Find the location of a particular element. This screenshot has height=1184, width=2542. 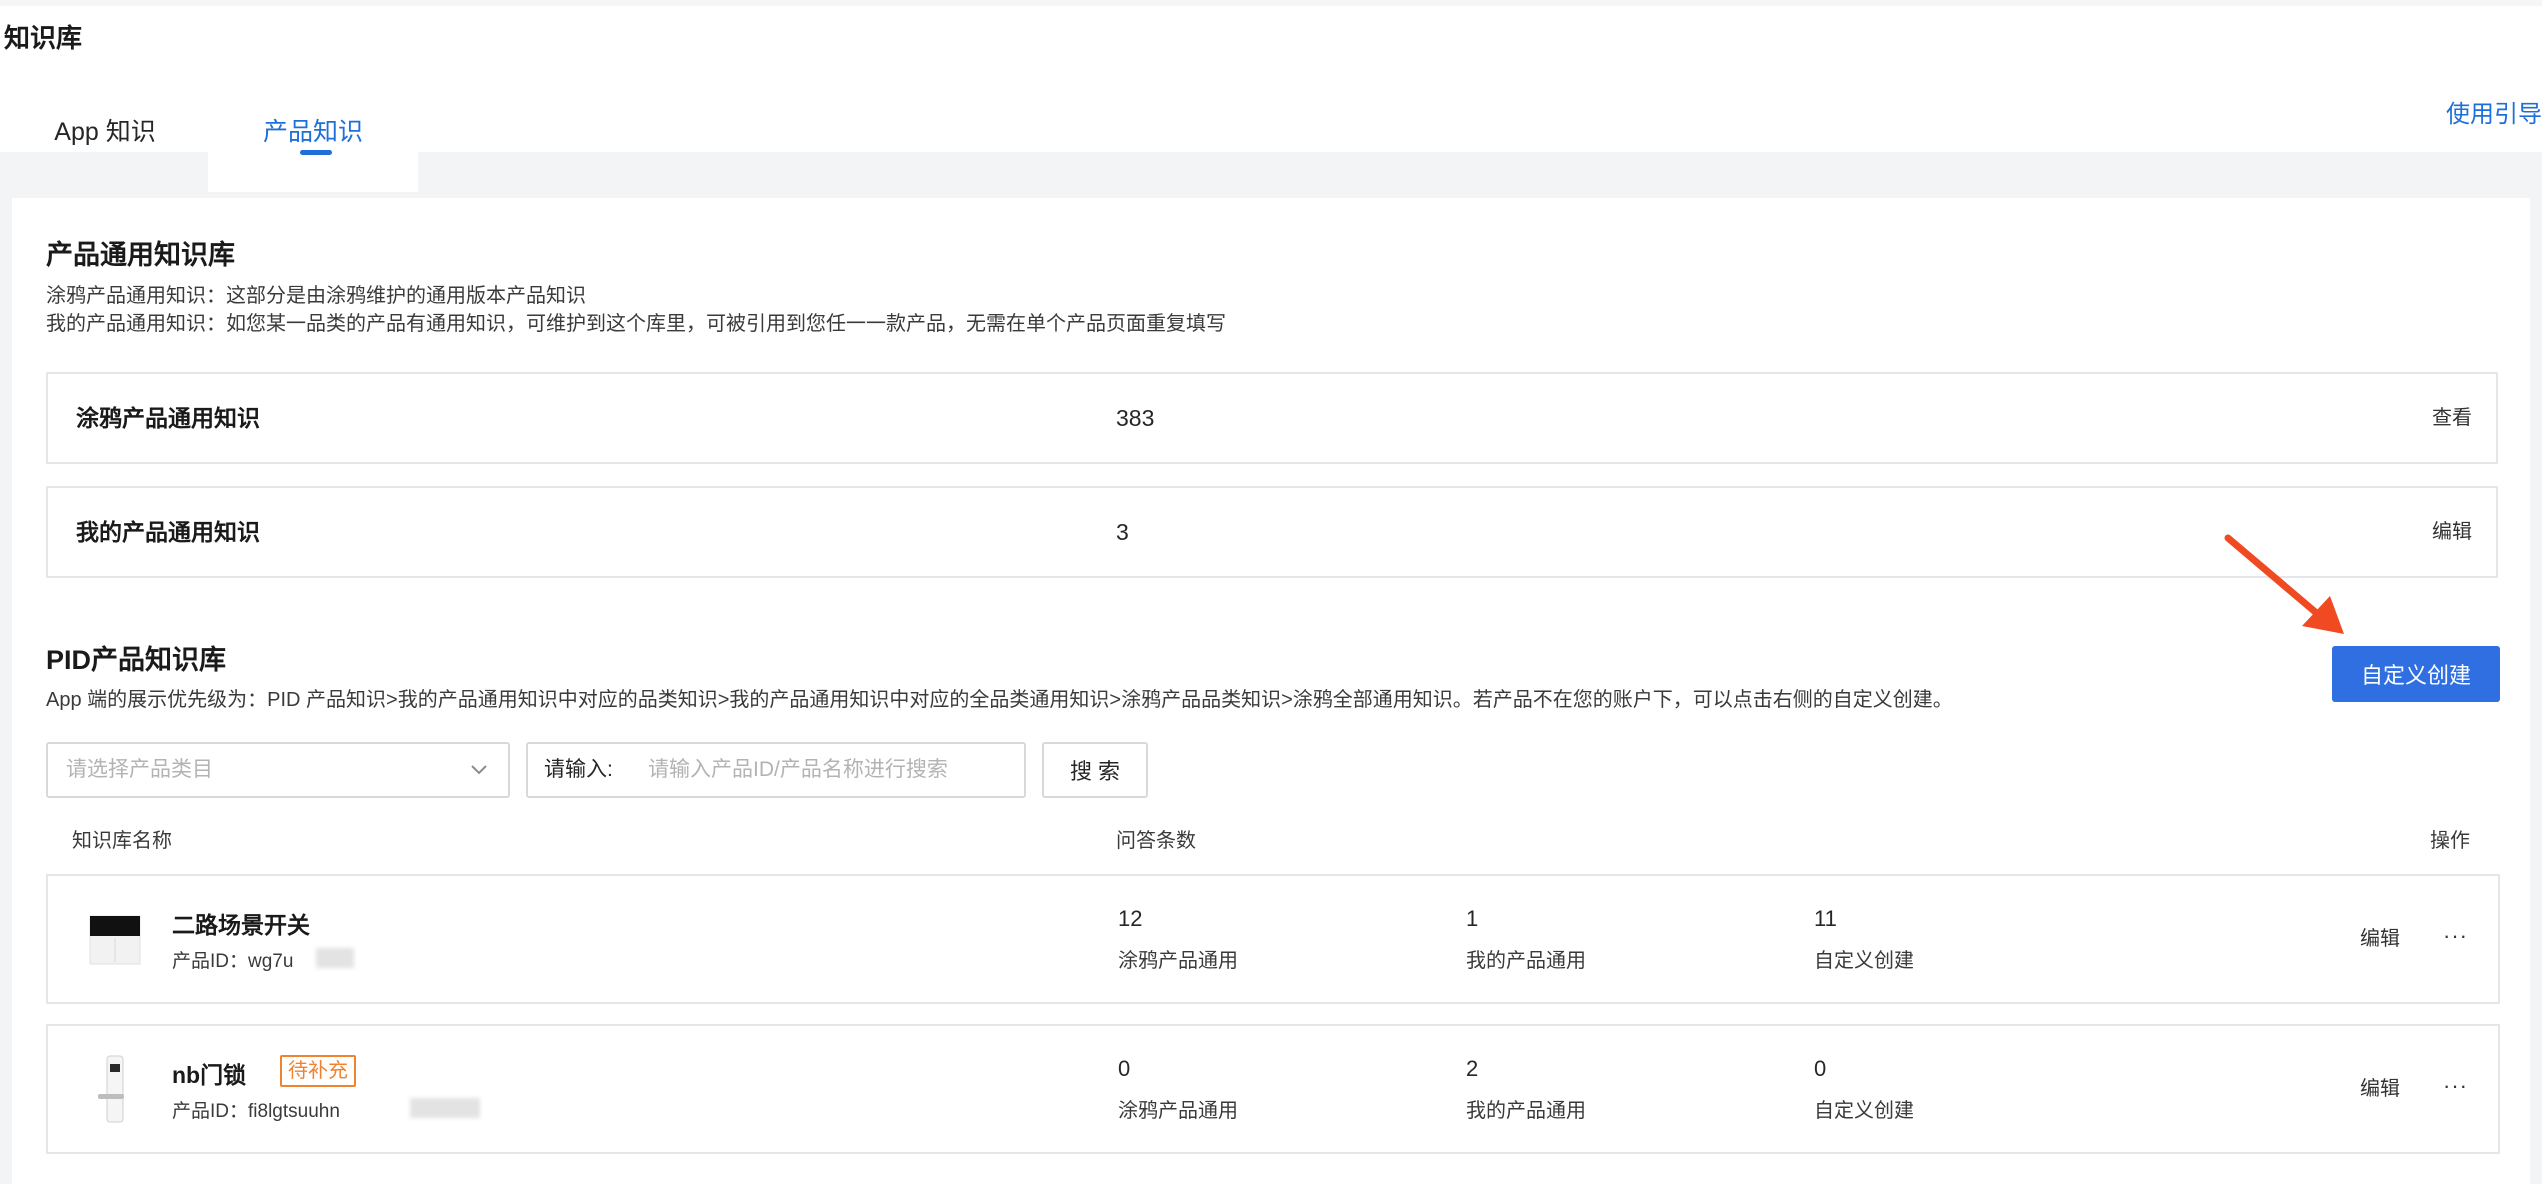

stat-tuya-count: 0 is located at coordinates (1124, 1068).